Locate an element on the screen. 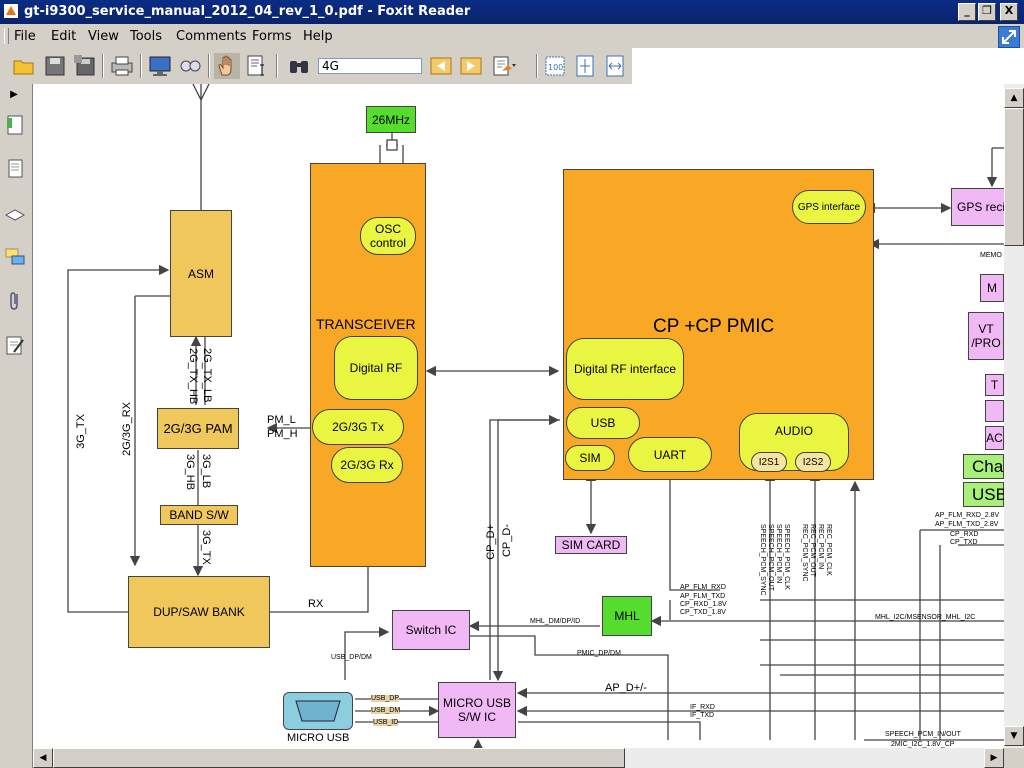  ap-dpm-label: AP_D+/- is located at coordinates (626, 688).